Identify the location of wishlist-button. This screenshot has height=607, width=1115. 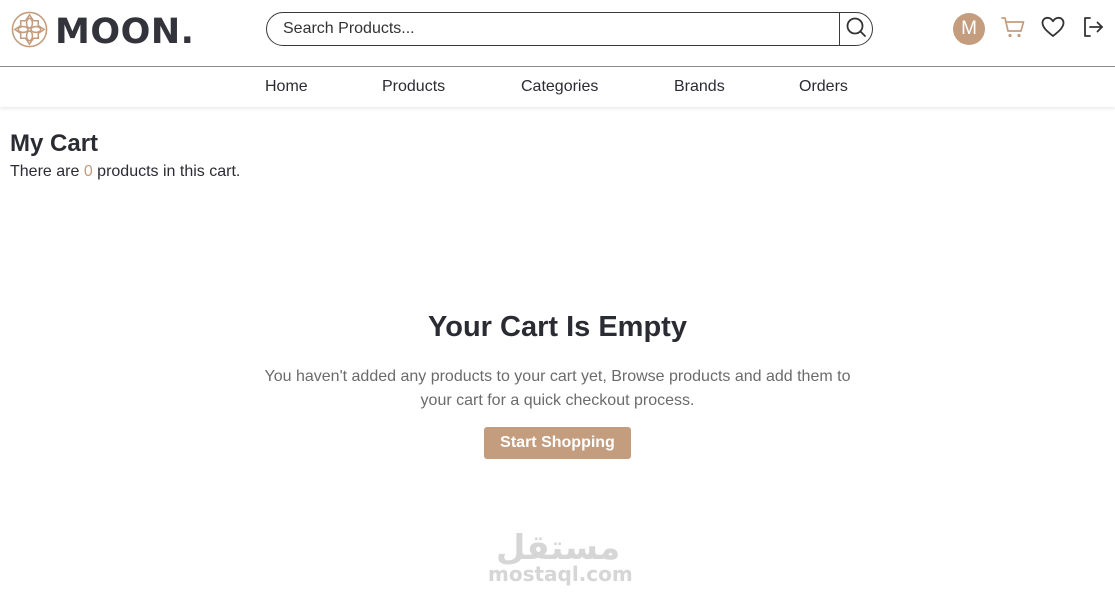
(1053, 29).